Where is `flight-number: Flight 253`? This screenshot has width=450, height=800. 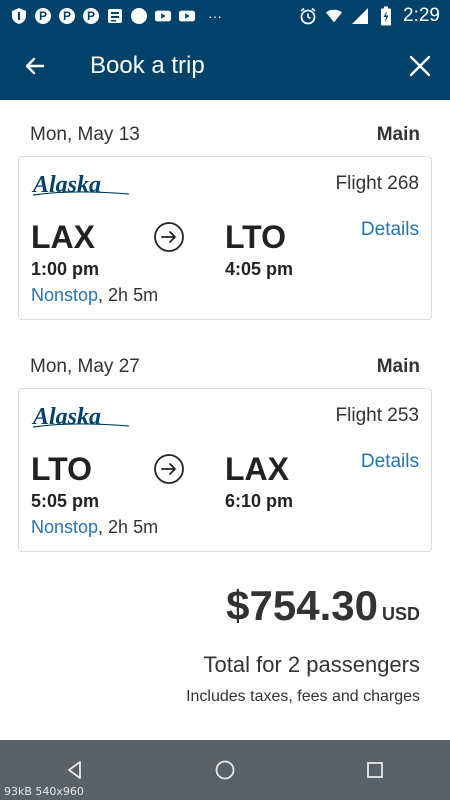
flight-number: Flight 253 is located at coordinates (377, 415).